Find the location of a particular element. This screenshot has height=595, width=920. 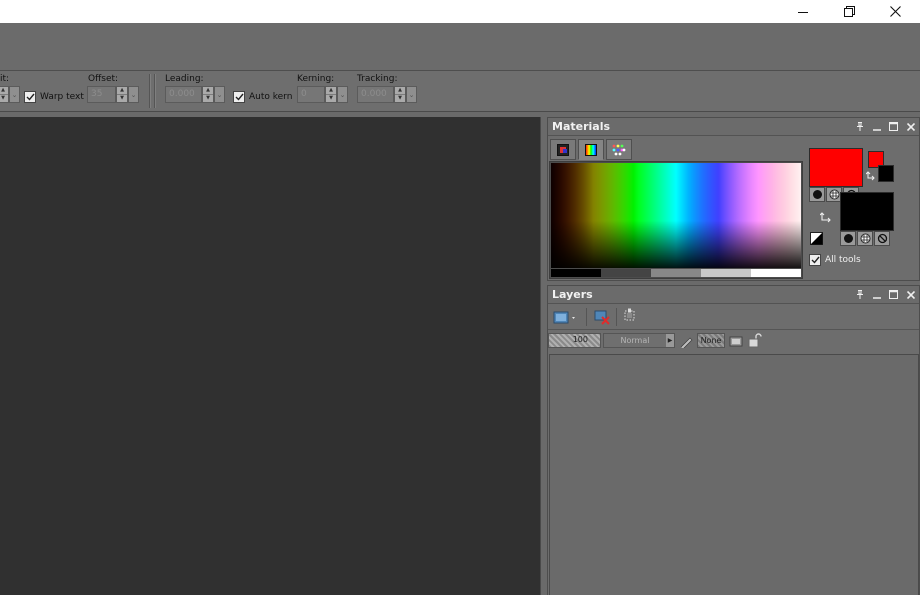

bg-small-swatch is located at coordinates (886, 173).